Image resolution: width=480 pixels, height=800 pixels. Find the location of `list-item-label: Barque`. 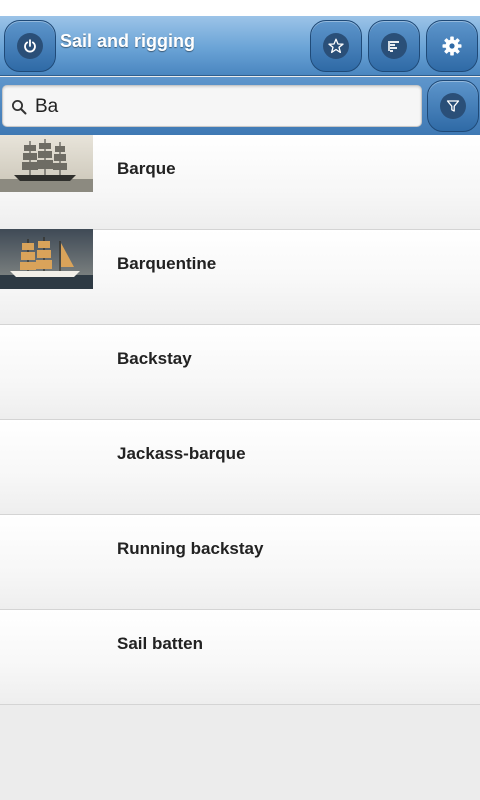

list-item-label: Barque is located at coordinates (146, 168).